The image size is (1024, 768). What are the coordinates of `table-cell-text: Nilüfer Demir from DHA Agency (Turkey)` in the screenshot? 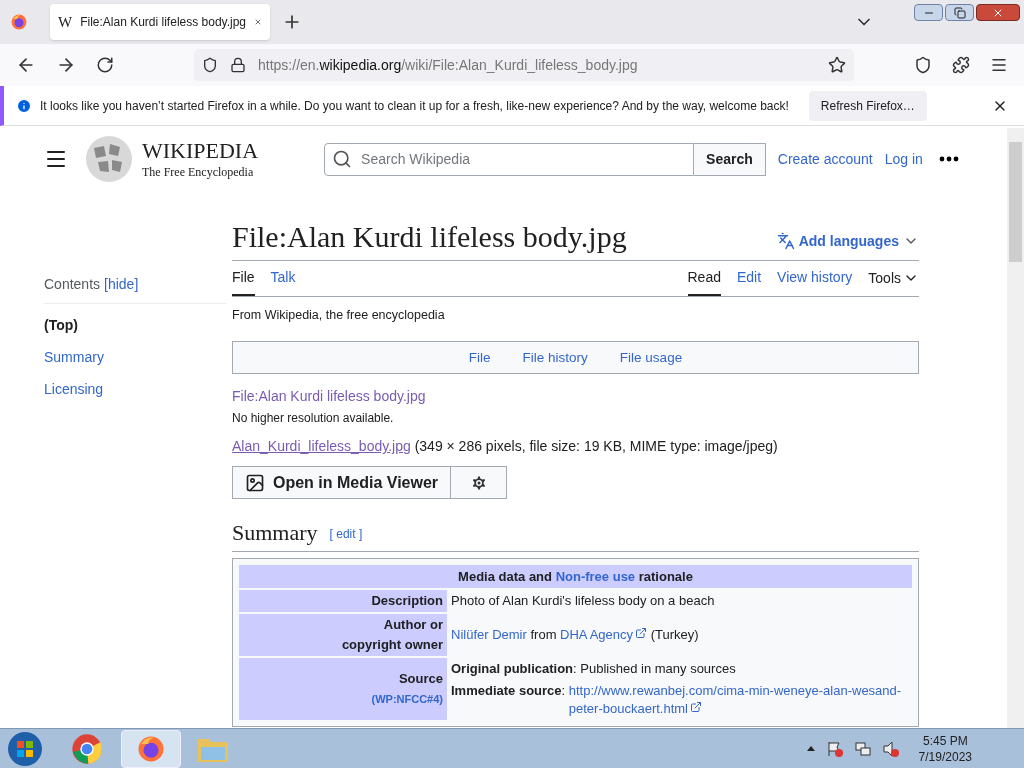 It's located at (575, 635).